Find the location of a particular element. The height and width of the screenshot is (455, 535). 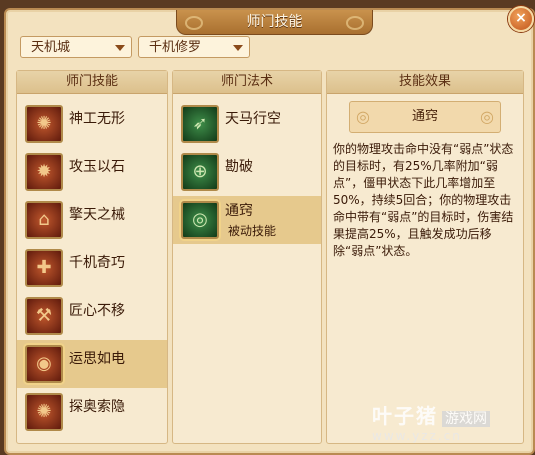

skill-item: ⚒ 匠心不移 is located at coordinates (92, 316).